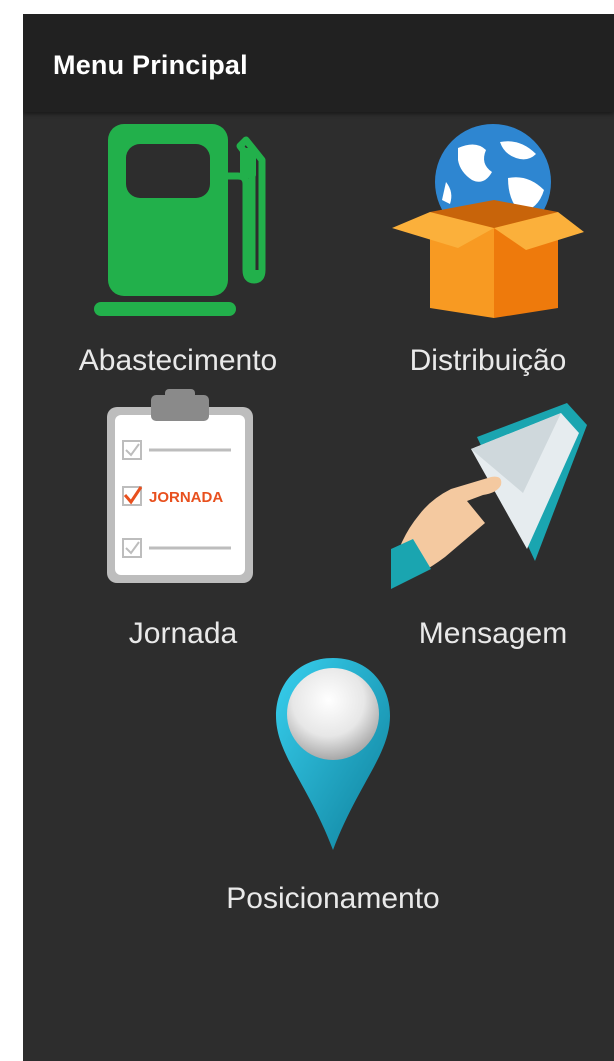 The height and width of the screenshot is (1061, 614). I want to click on page-title: Menu Principal, so click(150, 65).